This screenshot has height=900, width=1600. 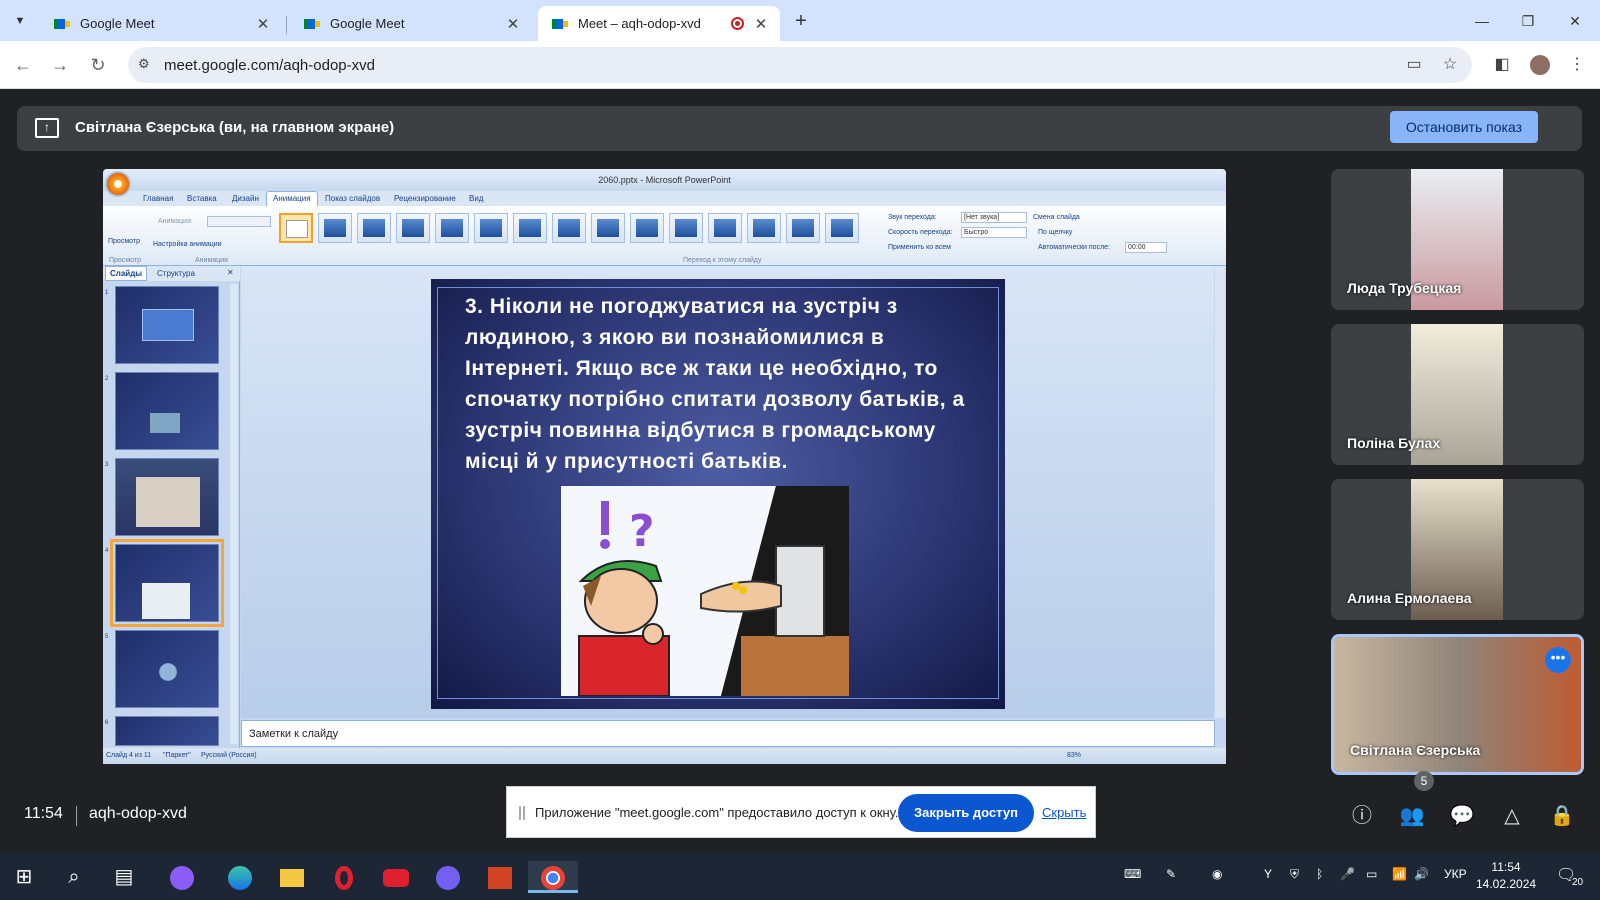 What do you see at coordinates (1171, 874) in the screenshot?
I see `tray-app-icon: ✎` at bounding box center [1171, 874].